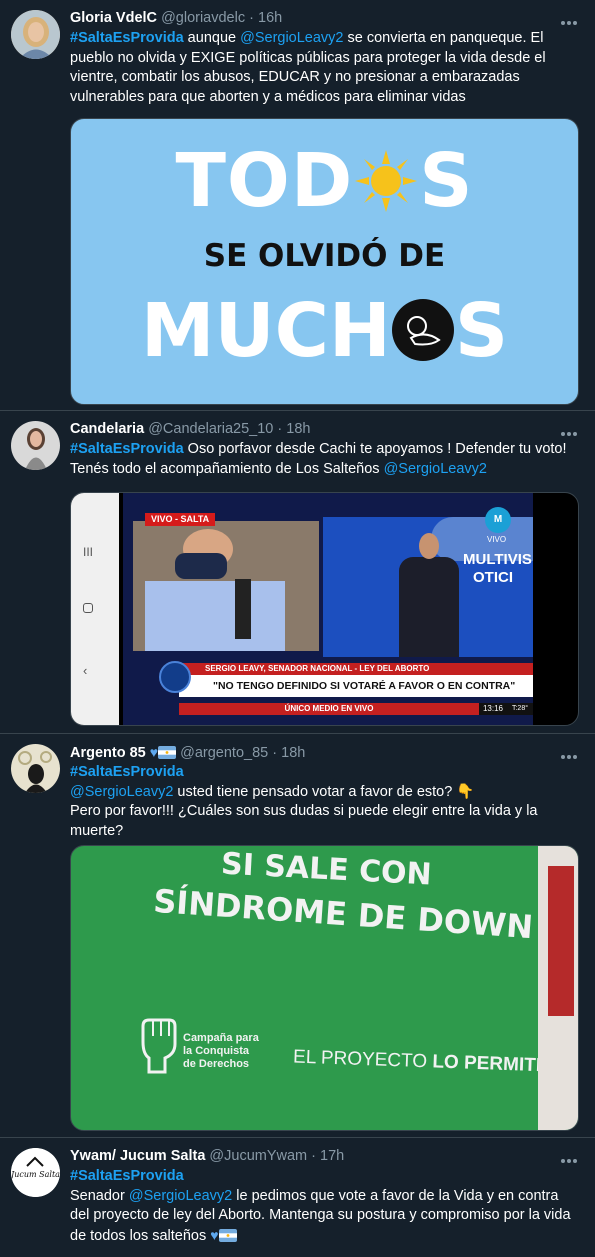 This screenshot has height=1257, width=595. I want to click on image-text: SÍNDROME DE DOWN, so click(343, 914).